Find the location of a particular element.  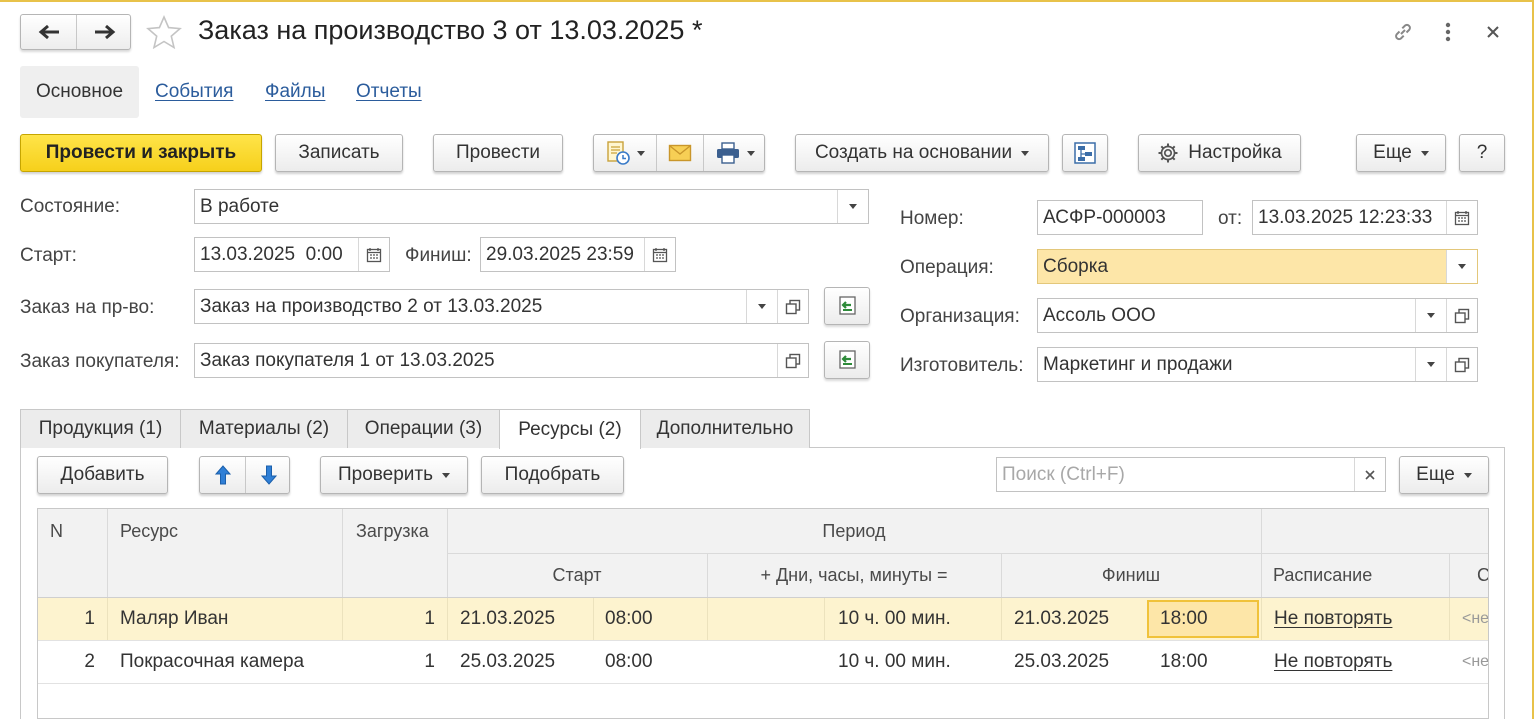

pick-button: Подобрать is located at coordinates (552, 475).